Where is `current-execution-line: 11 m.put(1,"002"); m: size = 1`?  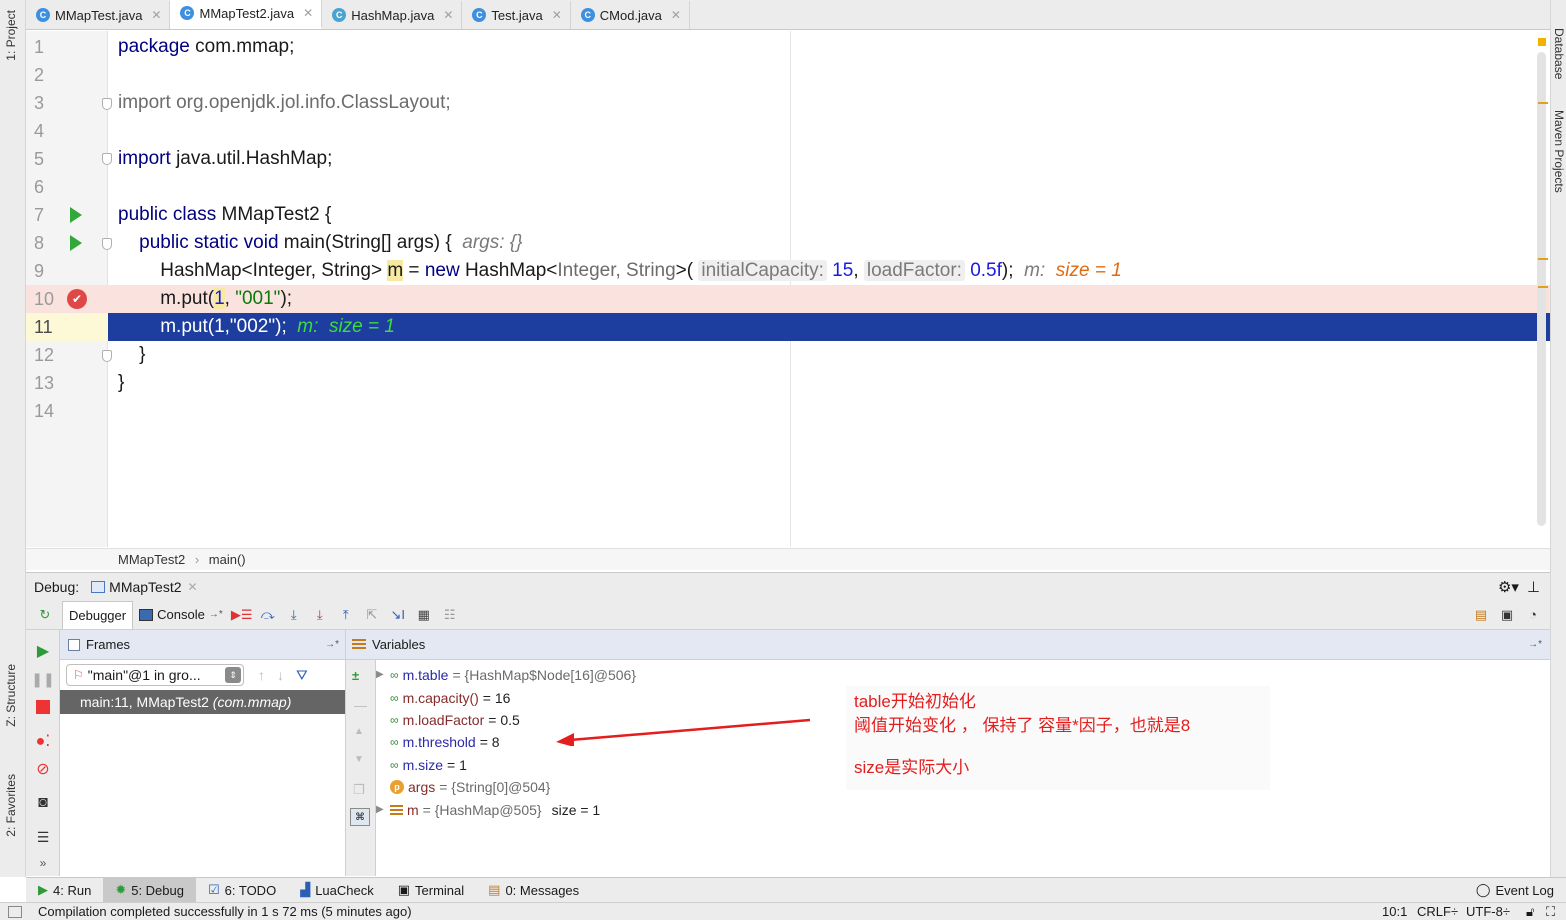
current-execution-line: 11 m.put(1,"002"); m: size = 1 is located at coordinates (788, 327).